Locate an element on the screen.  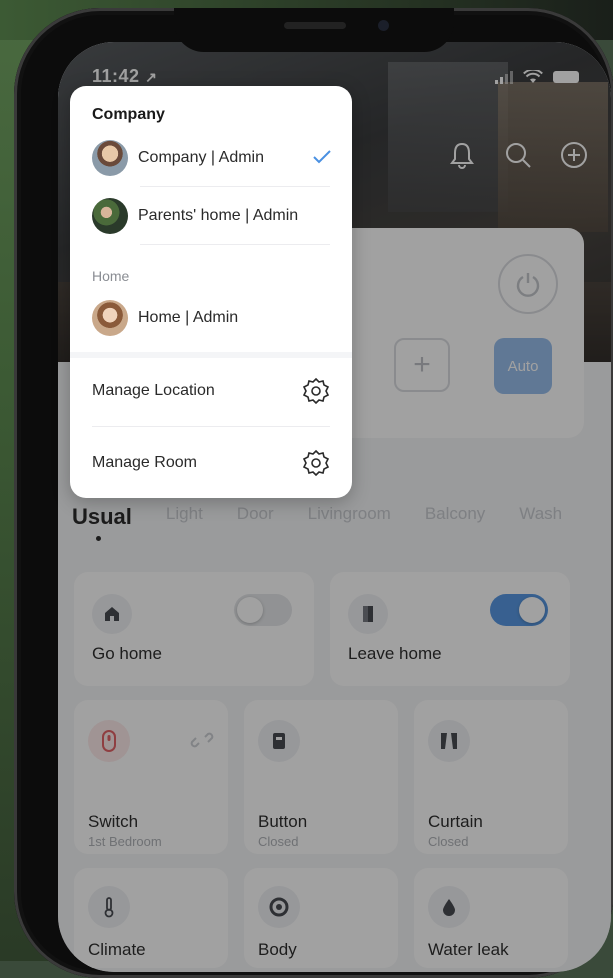
manage-room-label: Manage Room is located at coordinates (144, 462).